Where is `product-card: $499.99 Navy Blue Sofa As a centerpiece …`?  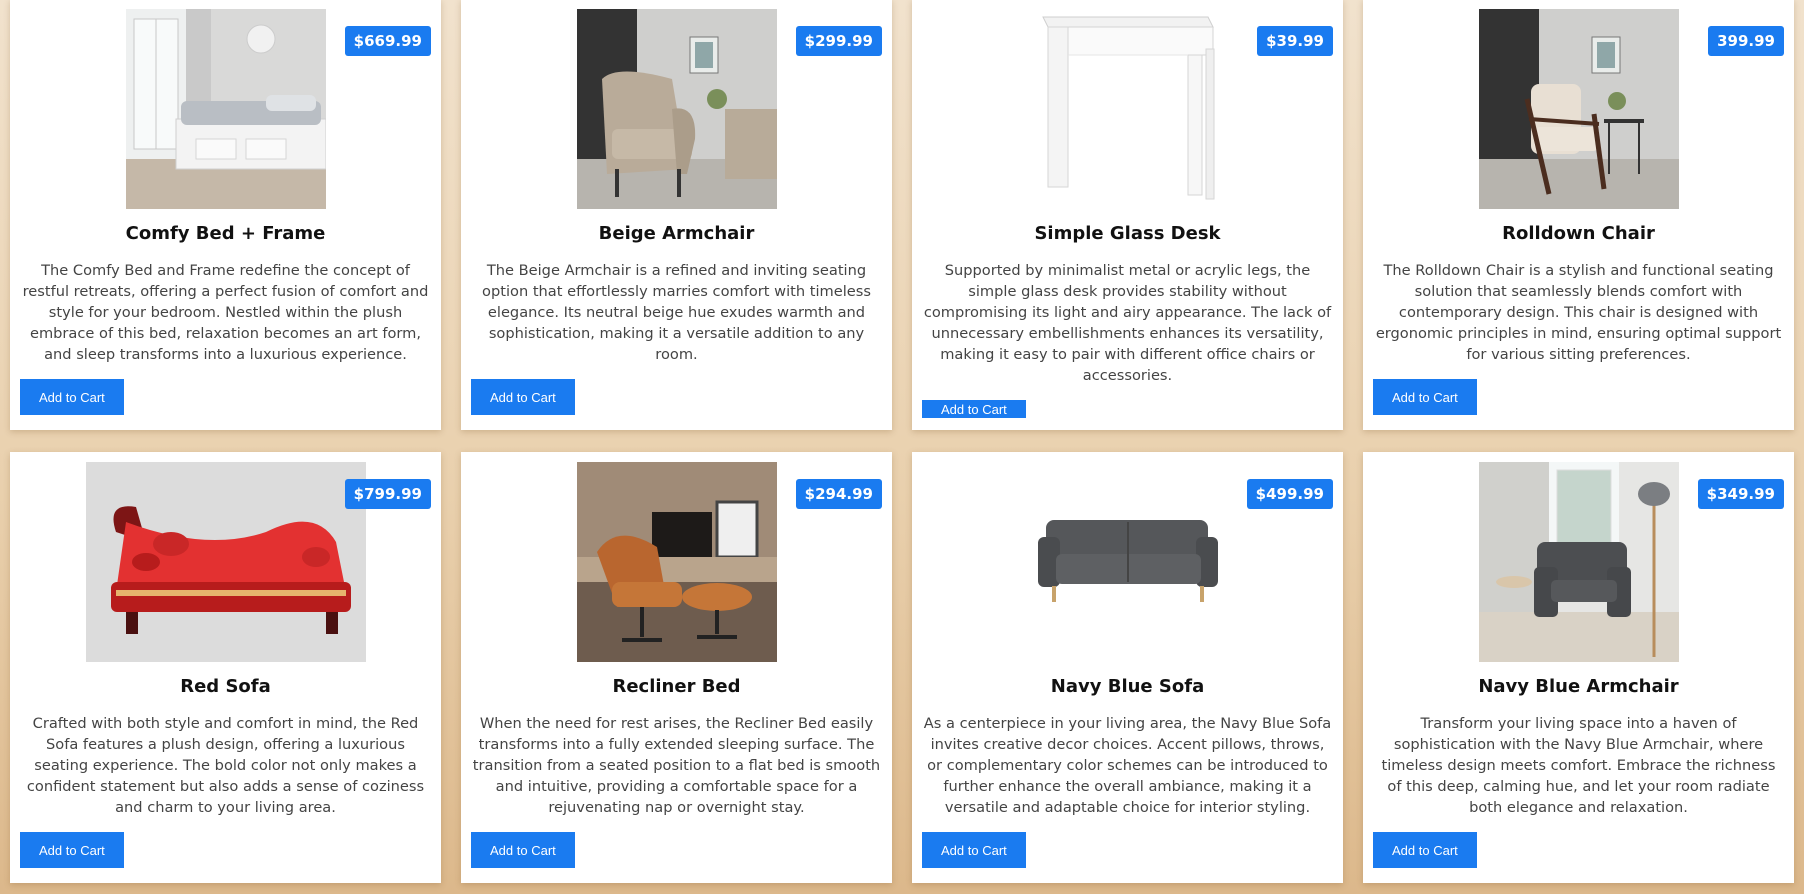
product-card: $499.99 Navy Blue Sofa As a centerpiece … is located at coordinates (1127, 667).